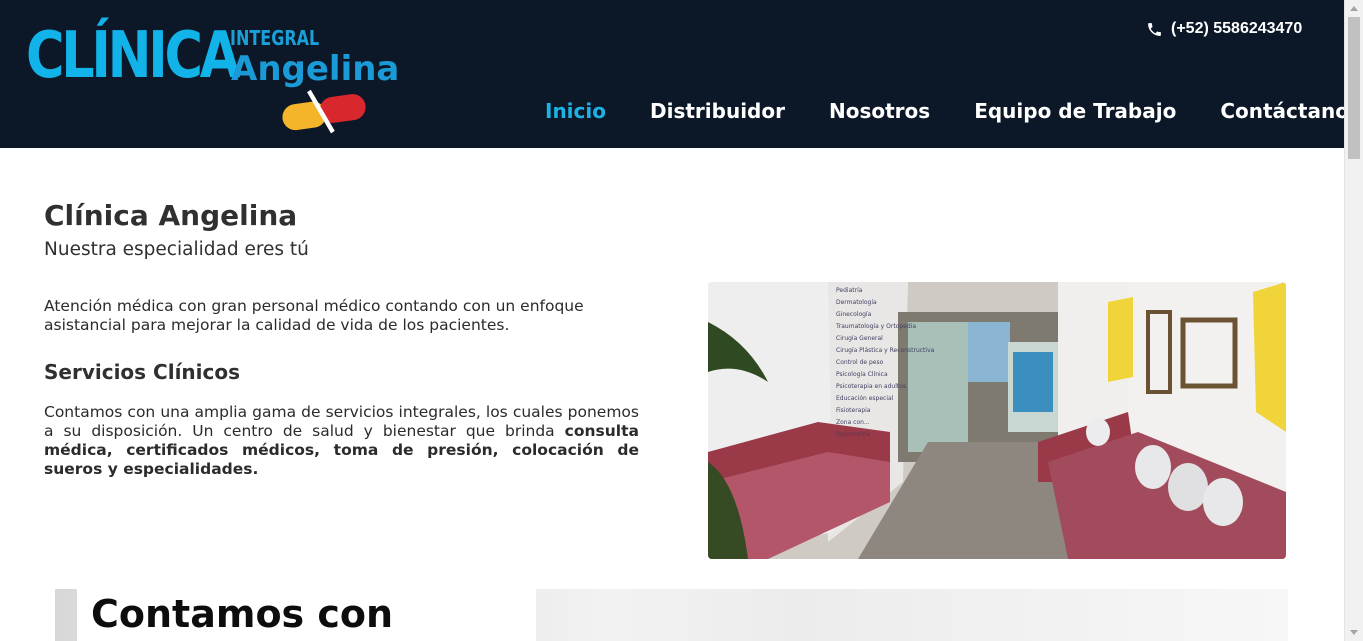 The width and height of the screenshot is (1363, 641). Describe the element at coordinates (176, 249) in the screenshot. I see `page-subtitle: Nuestra especialidad eres tú` at that location.